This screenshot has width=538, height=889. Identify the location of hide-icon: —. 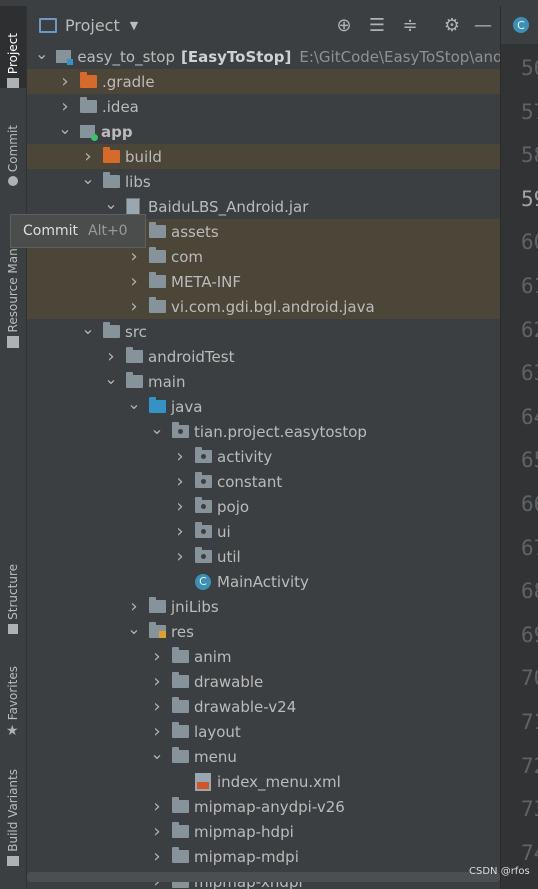
(483, 25).